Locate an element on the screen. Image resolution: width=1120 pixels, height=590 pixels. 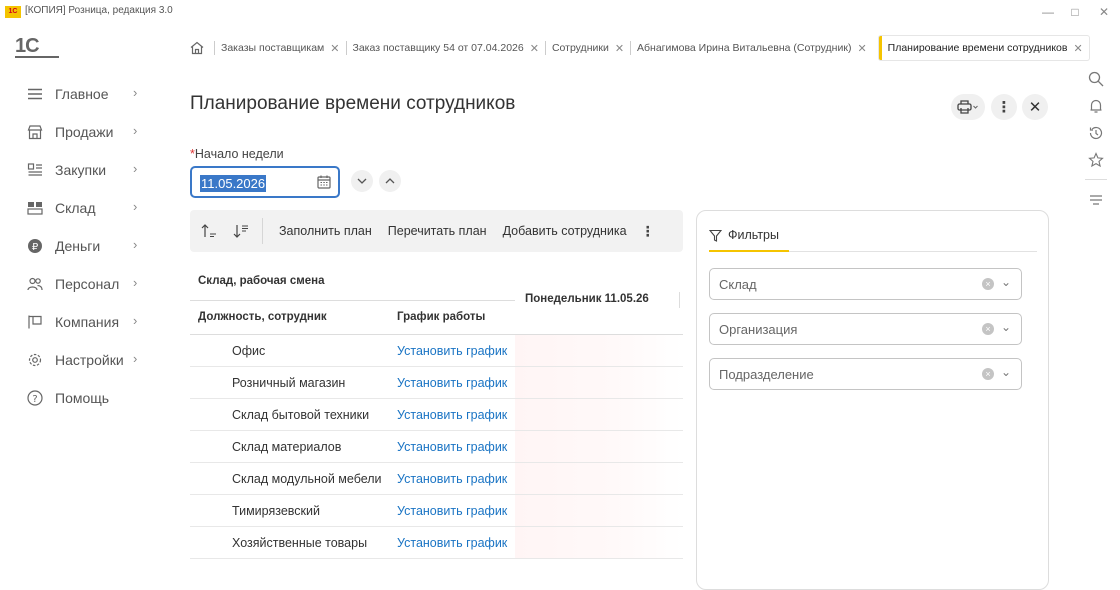
week-start-label: *Начало недели is located at coordinates (237, 154).